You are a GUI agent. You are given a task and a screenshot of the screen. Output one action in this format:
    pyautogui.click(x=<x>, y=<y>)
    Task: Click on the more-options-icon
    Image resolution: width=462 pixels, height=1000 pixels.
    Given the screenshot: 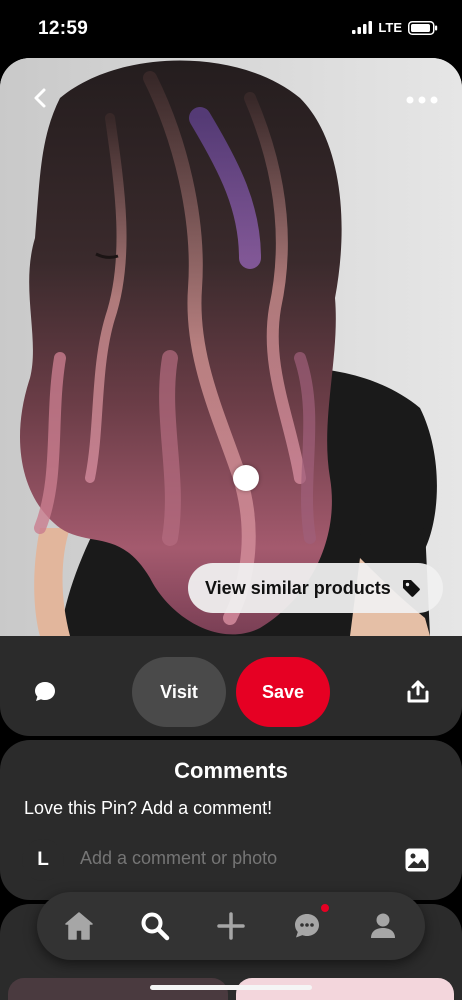 What is the action you would take?
    pyautogui.click(x=422, y=100)
    